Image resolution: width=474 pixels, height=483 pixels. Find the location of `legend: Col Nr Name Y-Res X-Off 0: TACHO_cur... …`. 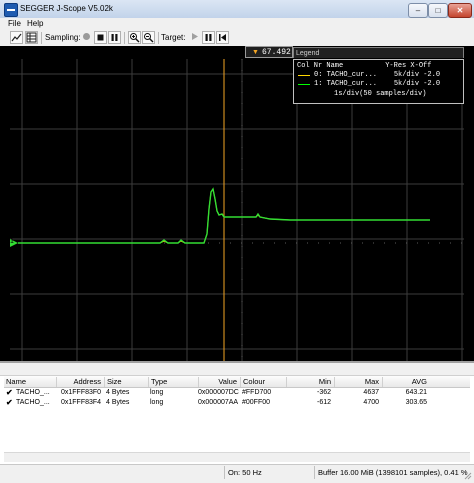

legend: Col Nr Name Y-Res X-Off 0: TACHO_cur... … is located at coordinates (378, 81).